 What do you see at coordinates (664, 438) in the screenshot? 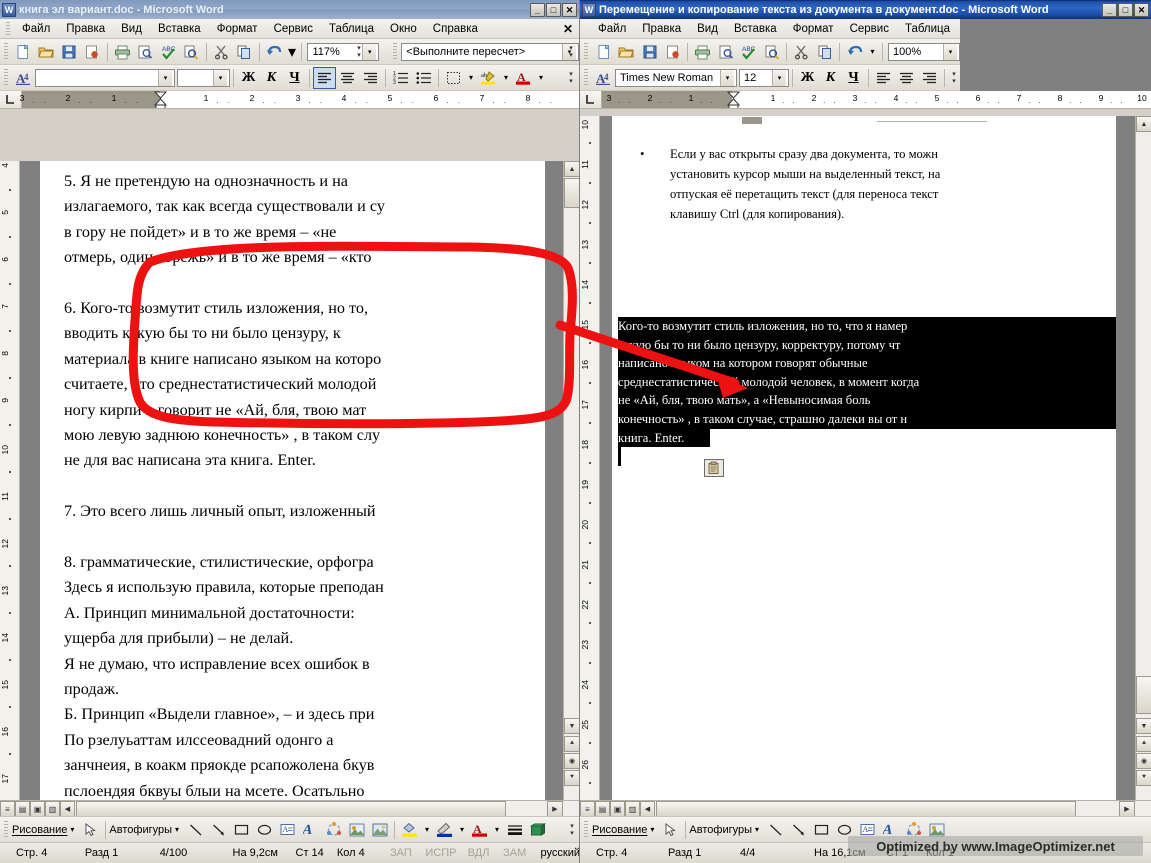
I see `selected-line: книга. Enter.` at bounding box center [664, 438].